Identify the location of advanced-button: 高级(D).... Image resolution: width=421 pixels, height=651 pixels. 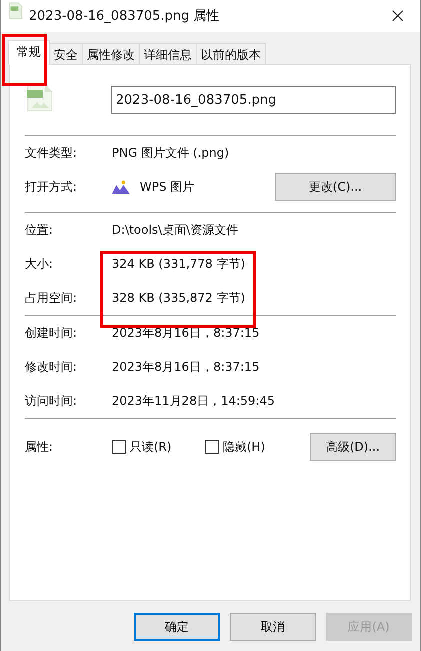
(353, 447).